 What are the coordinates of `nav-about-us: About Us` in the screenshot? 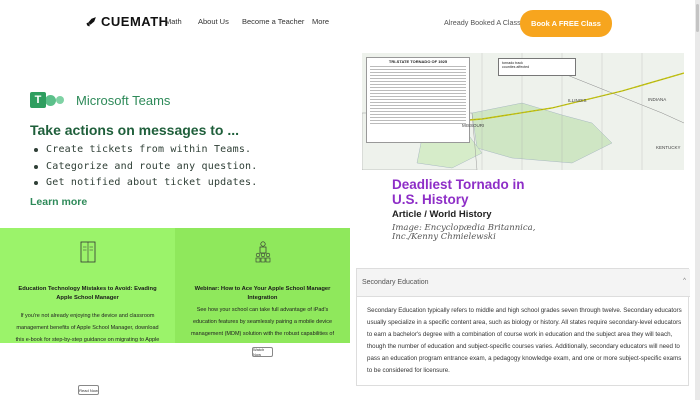 It's located at (213, 21).